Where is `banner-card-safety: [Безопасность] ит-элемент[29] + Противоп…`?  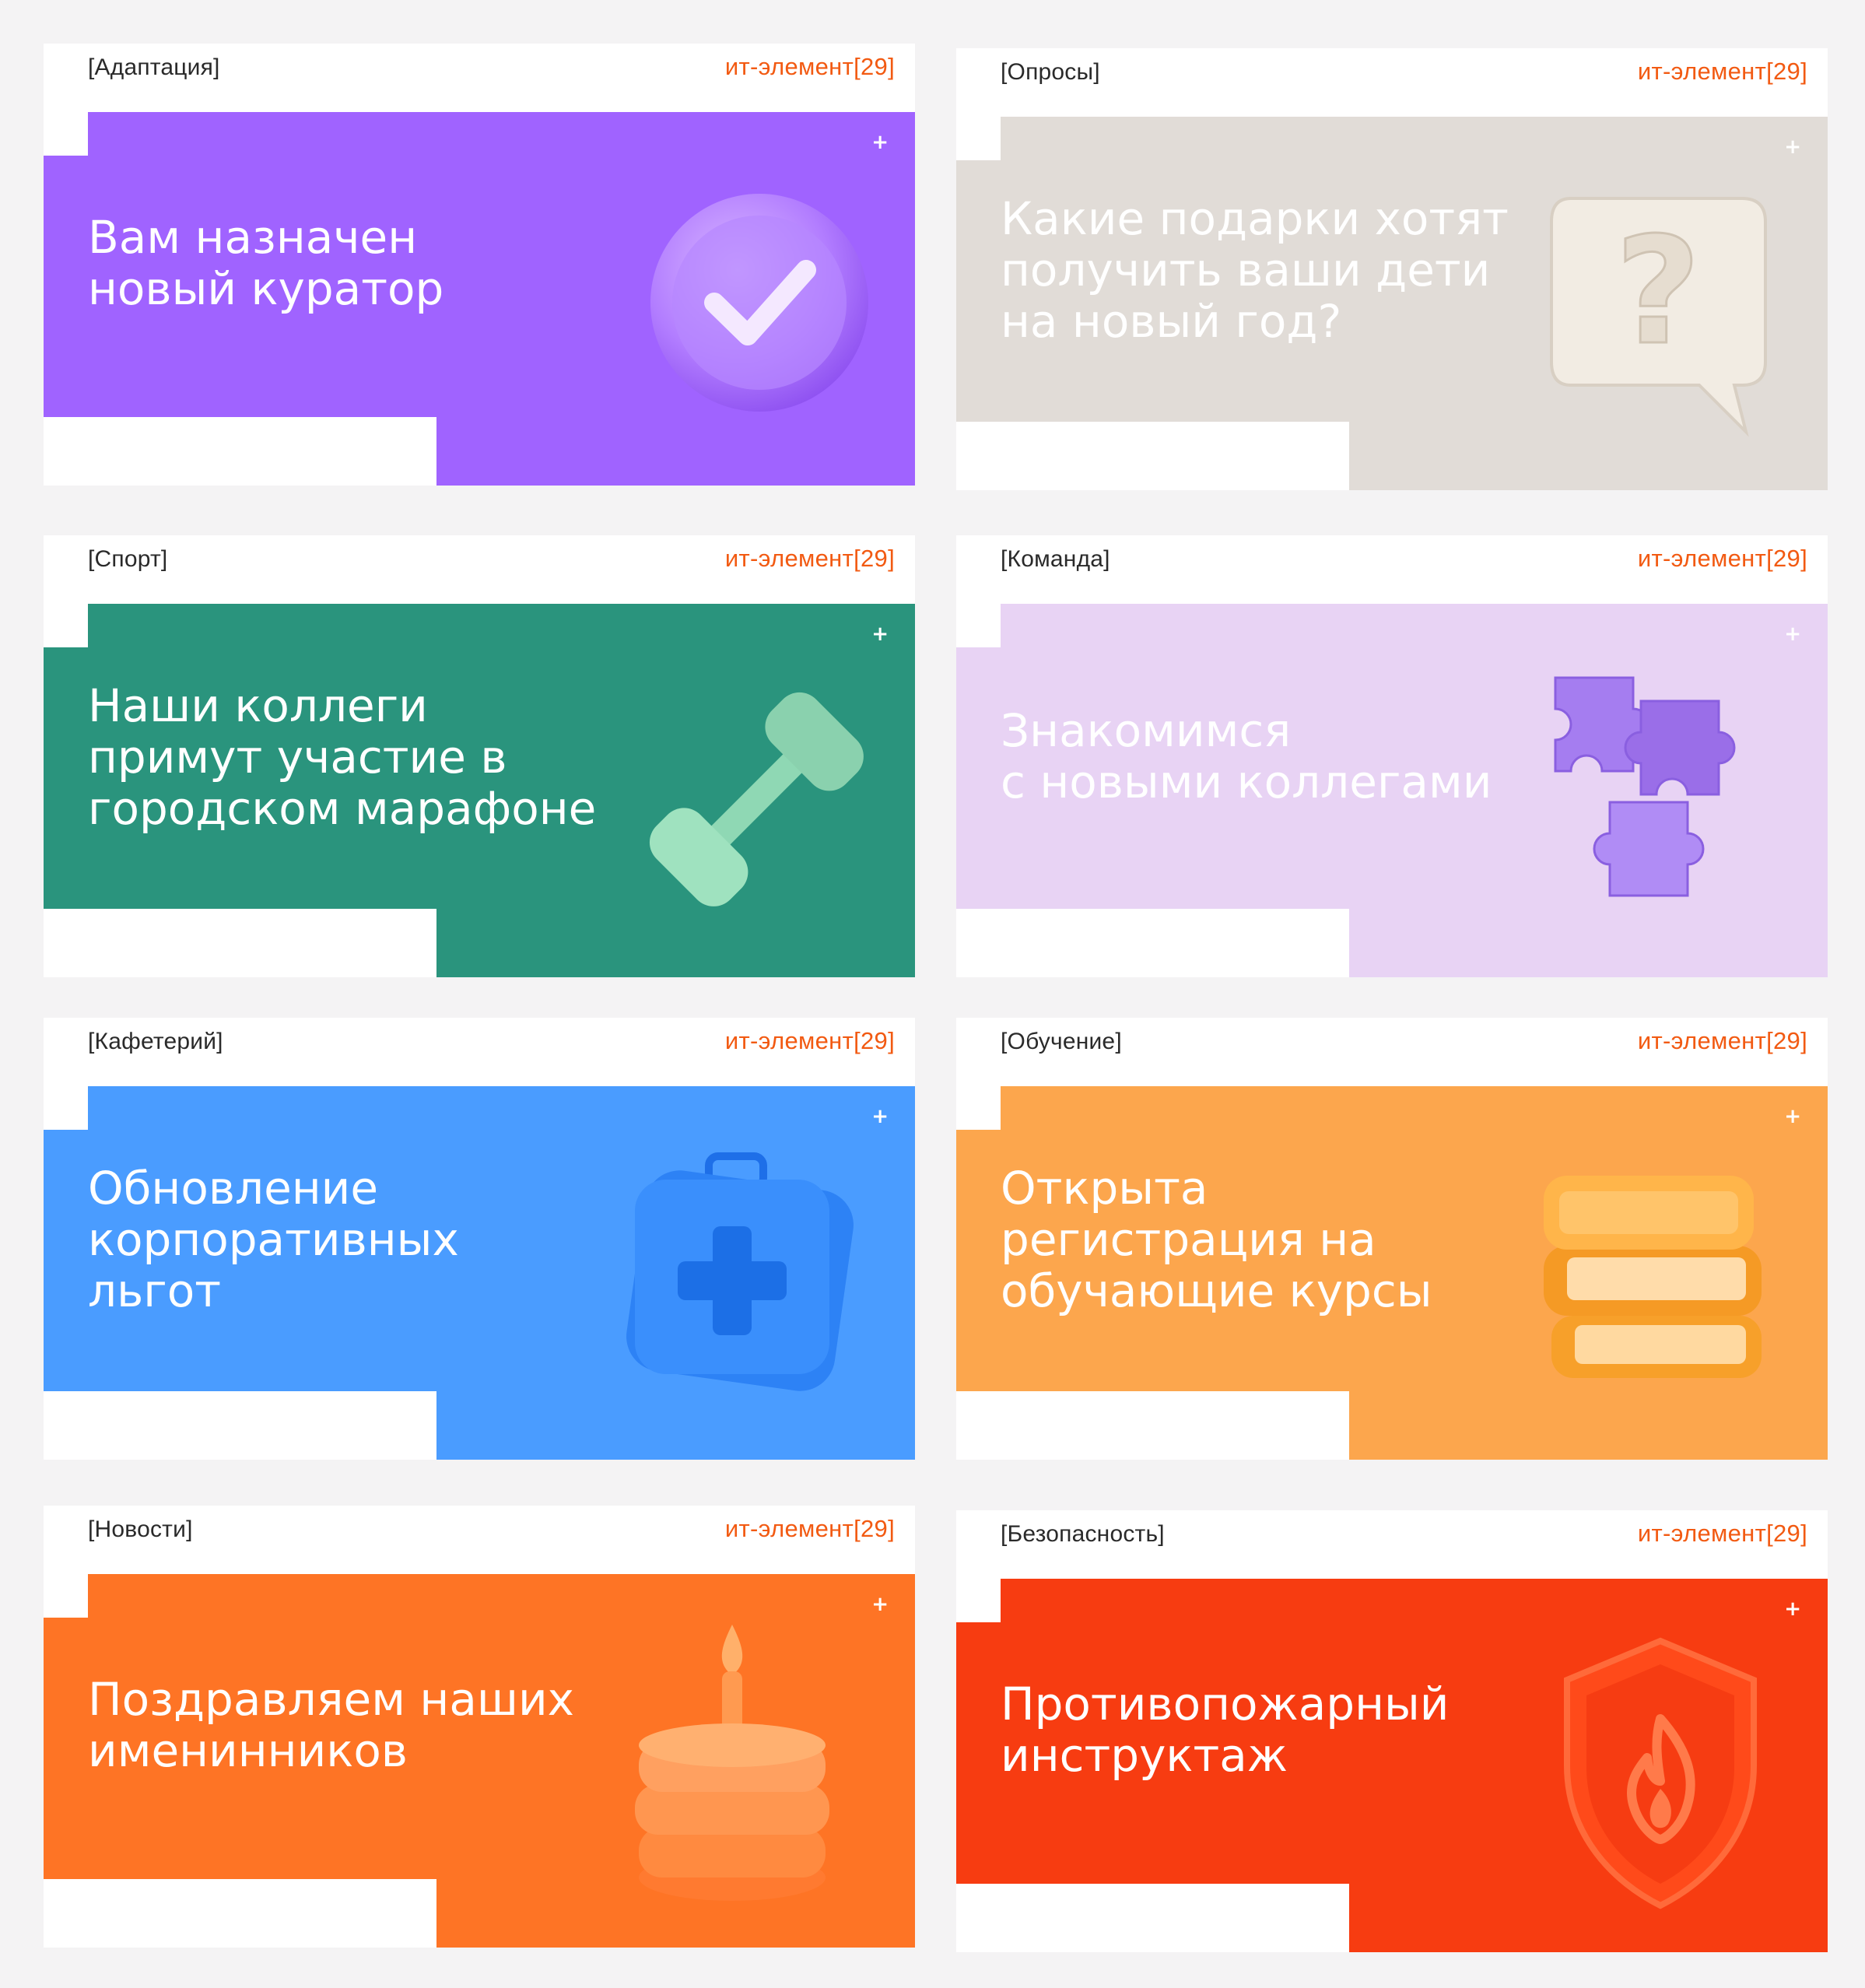 banner-card-safety: [Безопасность] ит-элемент[29] + Противоп… is located at coordinates (1392, 1731).